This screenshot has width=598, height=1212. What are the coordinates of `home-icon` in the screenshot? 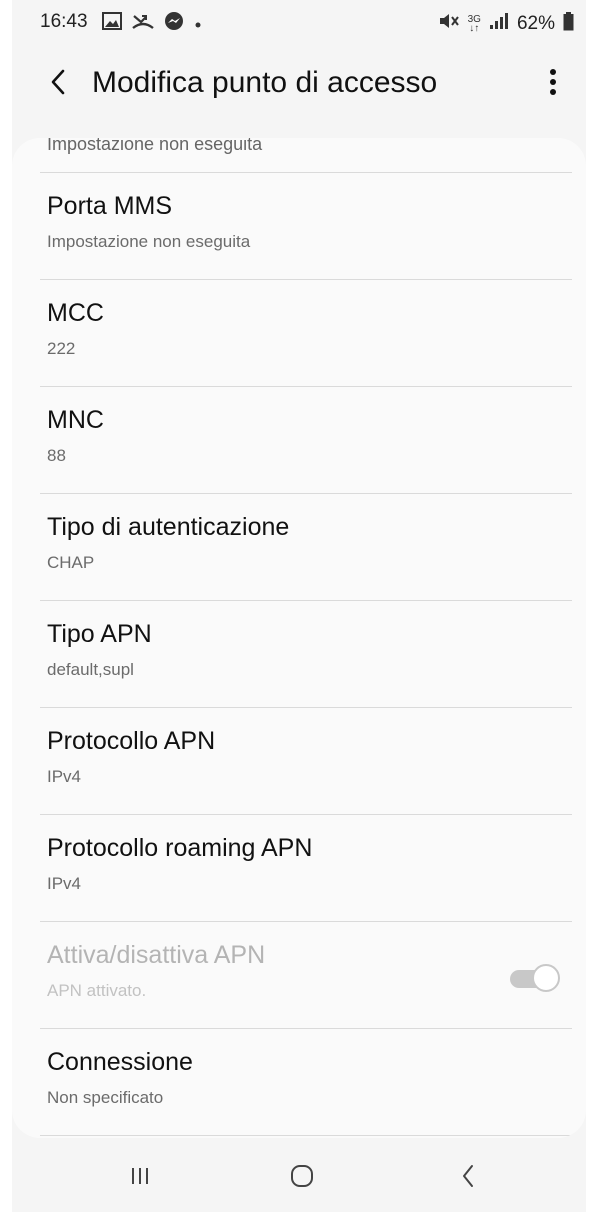 It's located at (302, 1176).